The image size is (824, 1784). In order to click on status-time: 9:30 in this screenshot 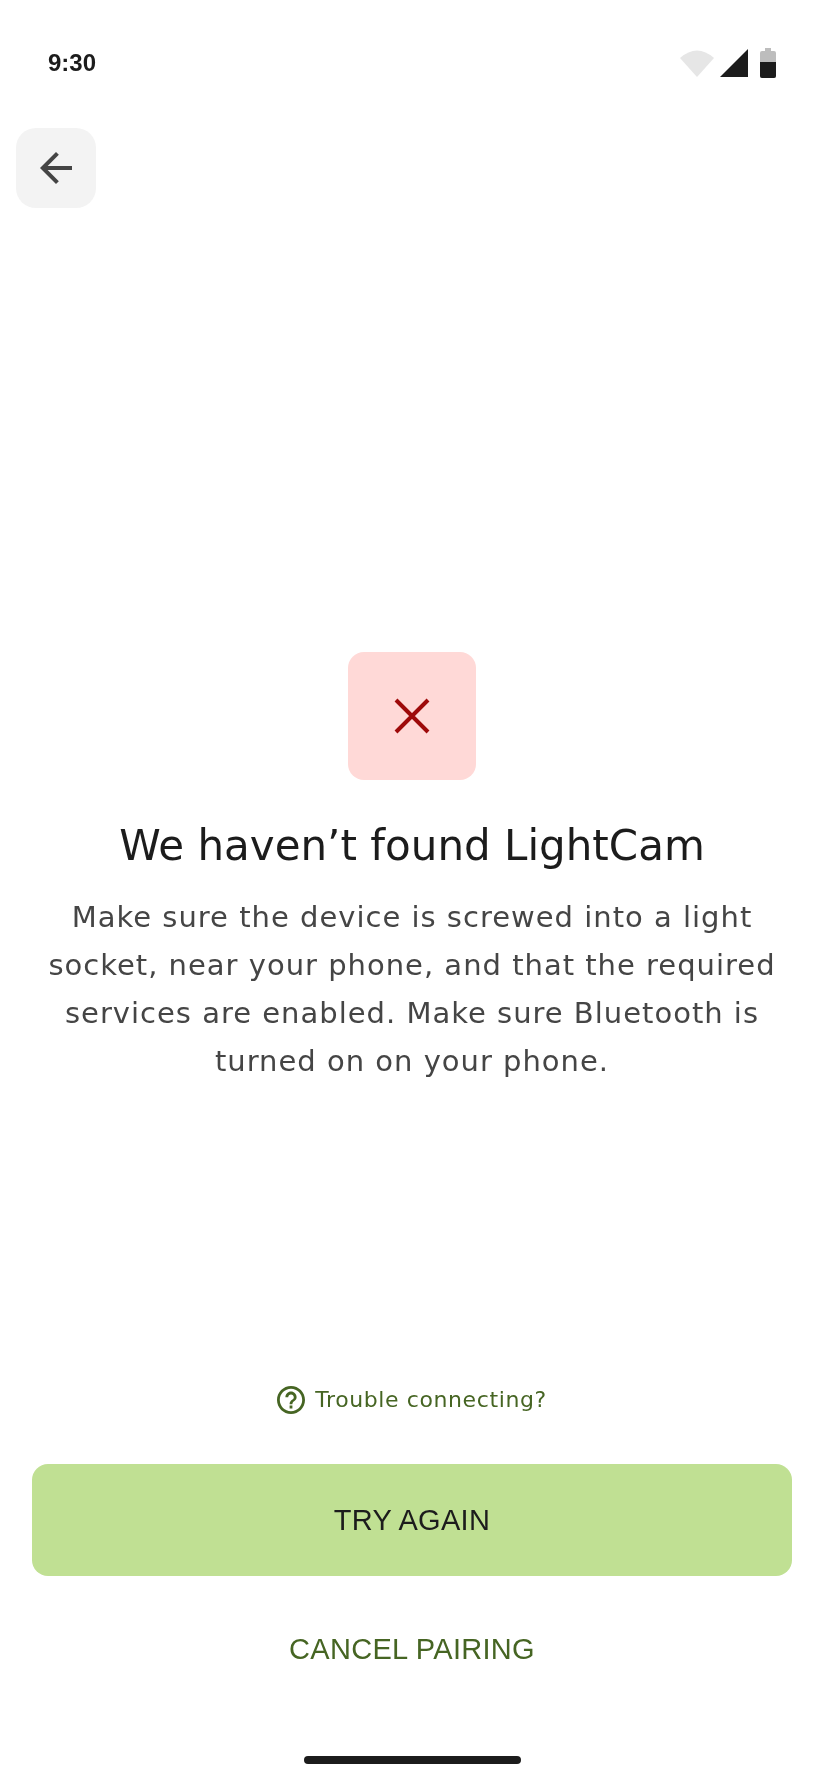, I will do `click(72, 63)`.